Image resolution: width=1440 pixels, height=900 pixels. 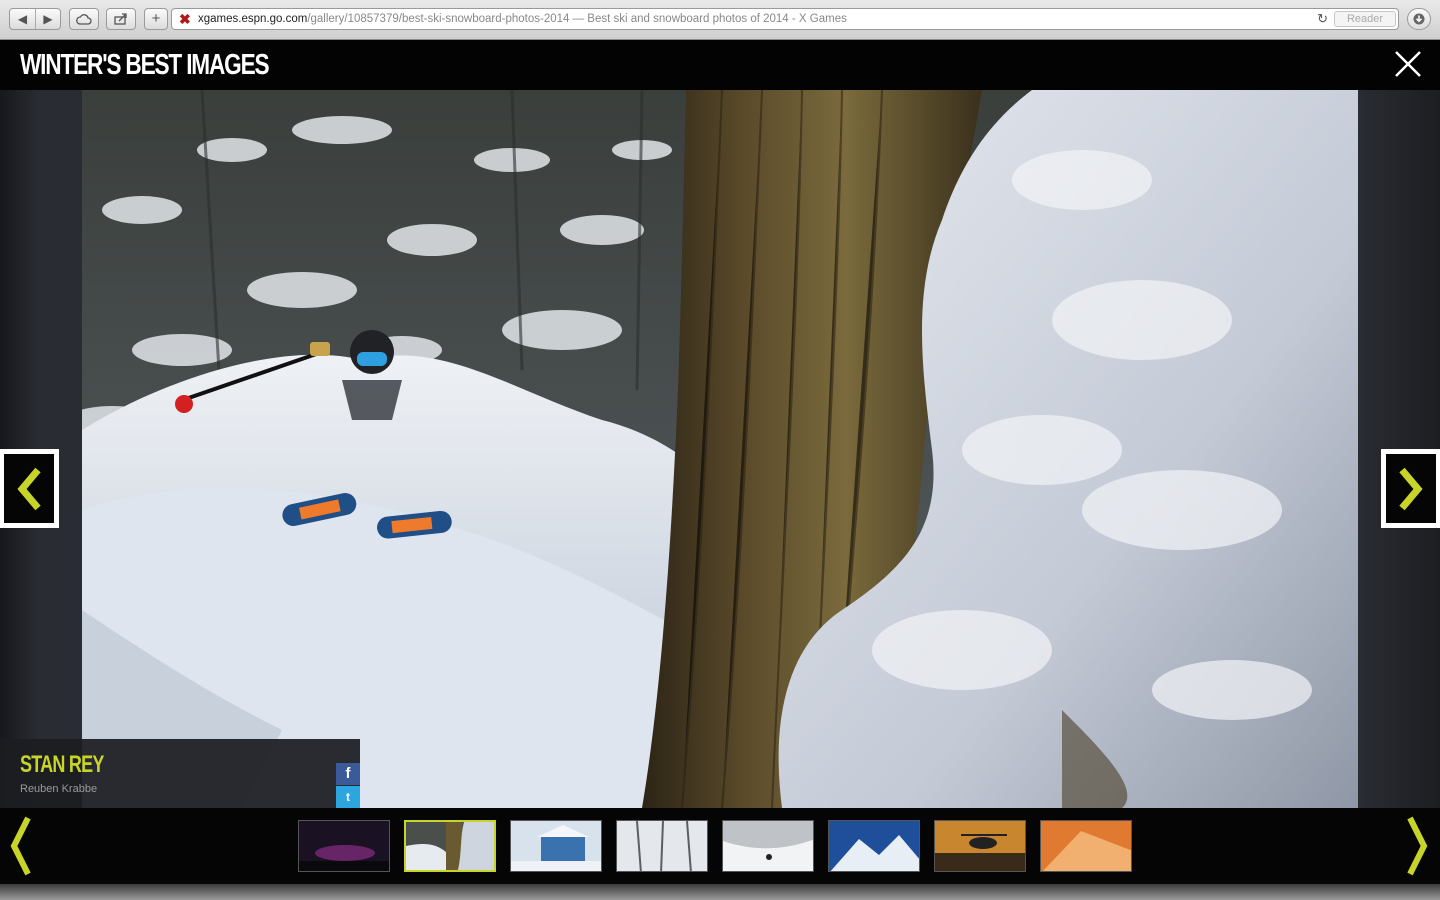 I want to click on filmstrip-next-icon, so click(x=1418, y=846).